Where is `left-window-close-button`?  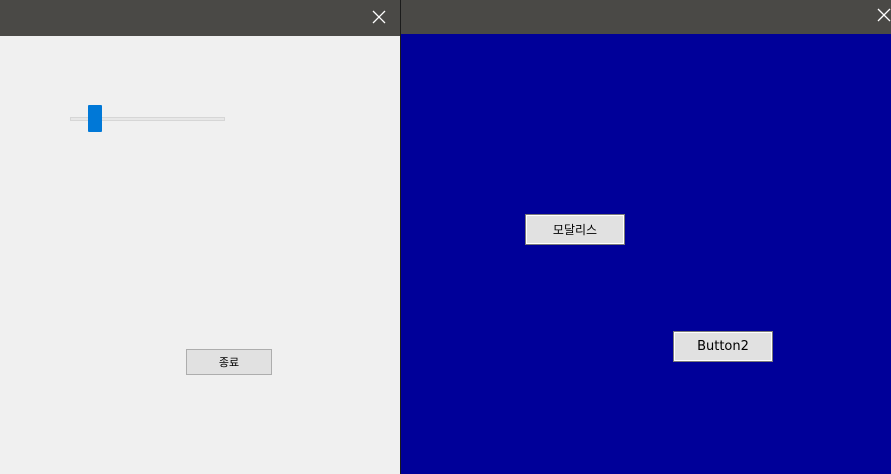 left-window-close-button is located at coordinates (379, 17).